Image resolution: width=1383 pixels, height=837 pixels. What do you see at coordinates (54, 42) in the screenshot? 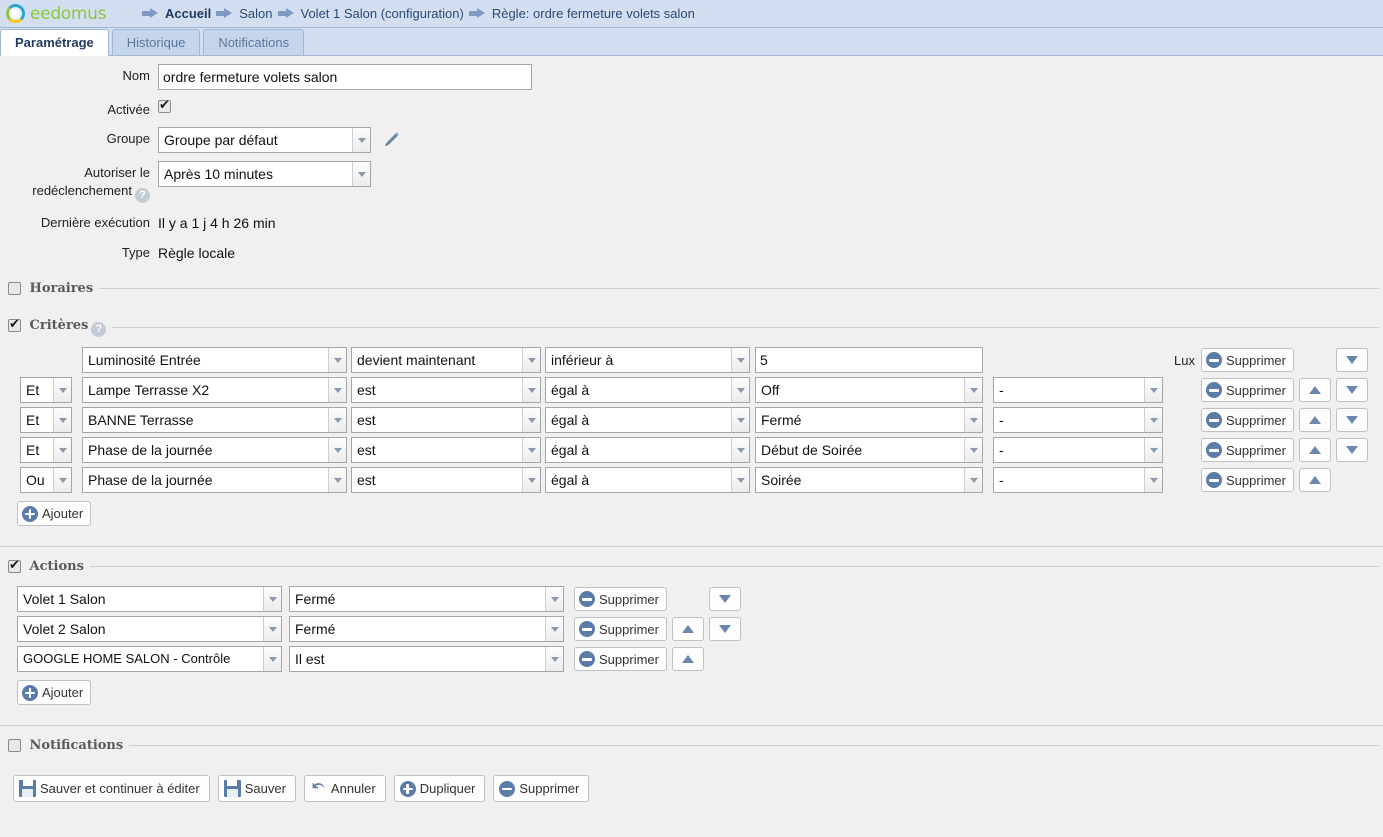
I see `tab-param-trage: Paramétrage` at bounding box center [54, 42].